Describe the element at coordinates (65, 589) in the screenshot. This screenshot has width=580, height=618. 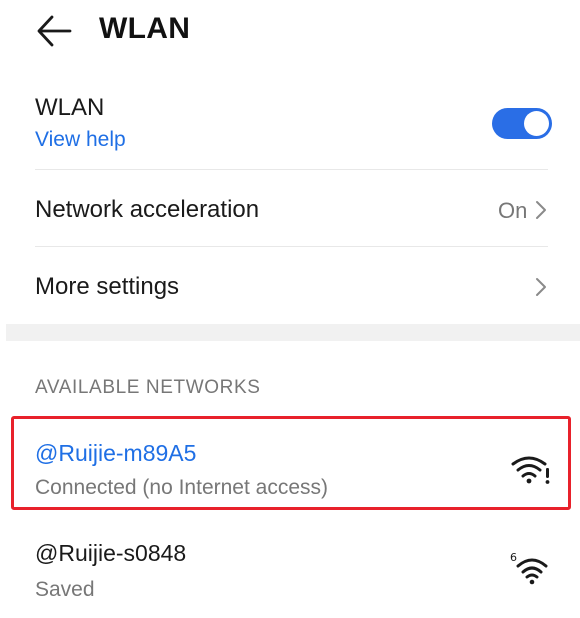
I see `network-status: Saved` at that location.